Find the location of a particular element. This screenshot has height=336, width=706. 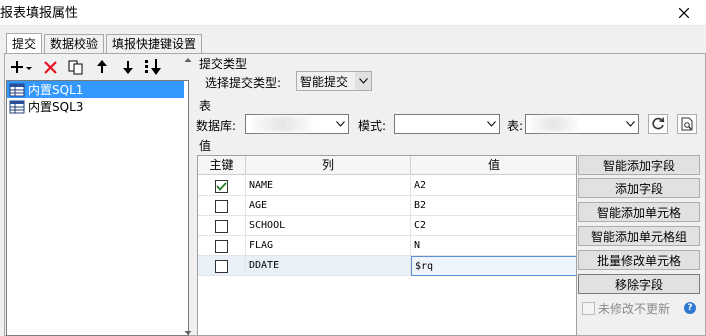

tab-bar: 提交 数据校验 填报快捷键设置 is located at coordinates (105, 43).